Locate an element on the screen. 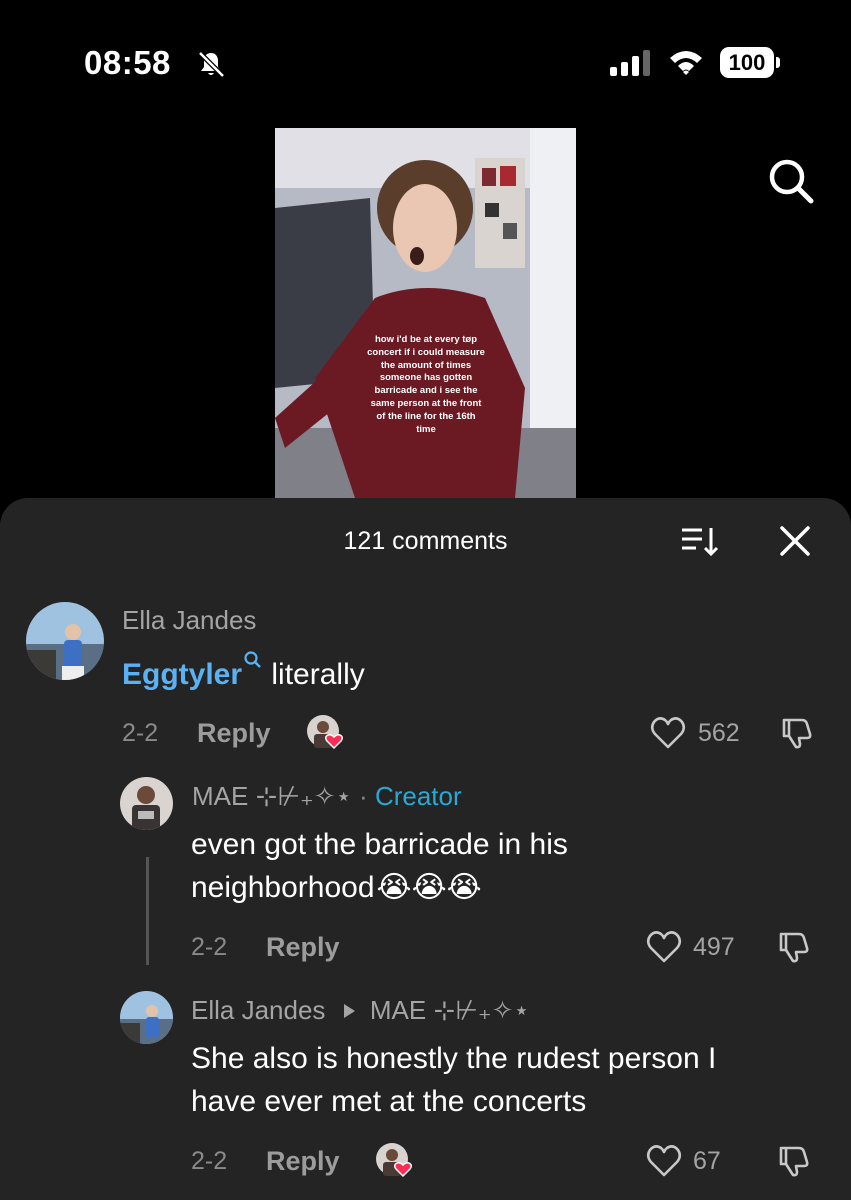  reply-to-username: MAE ⊹⊬₊✧⋆ is located at coordinates (450, 1010).